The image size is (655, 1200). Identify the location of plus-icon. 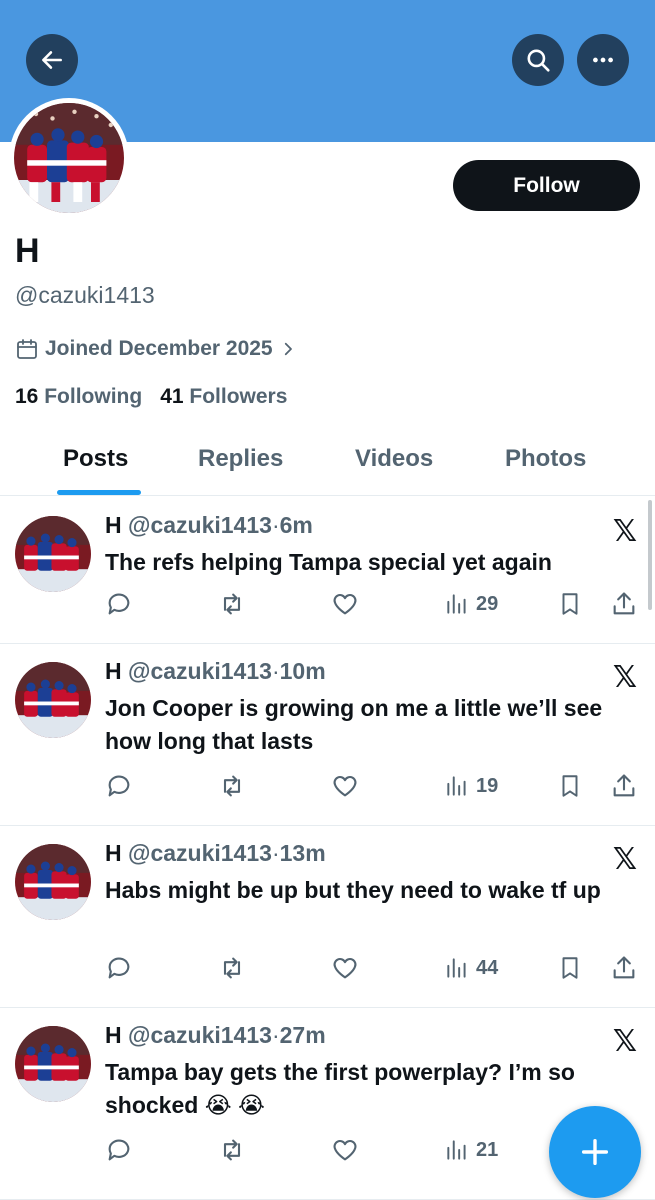
(595, 1152).